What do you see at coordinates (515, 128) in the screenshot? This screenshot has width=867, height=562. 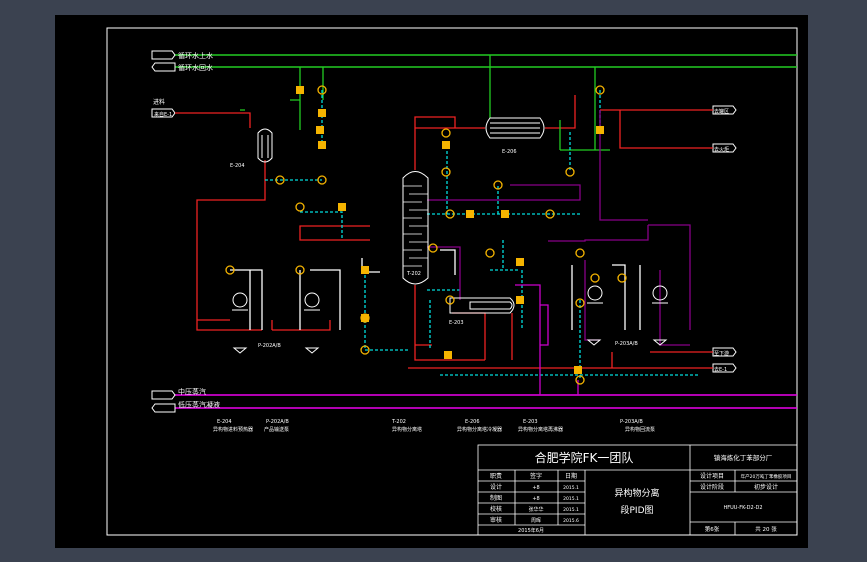 I see `condenser-e206` at bounding box center [515, 128].